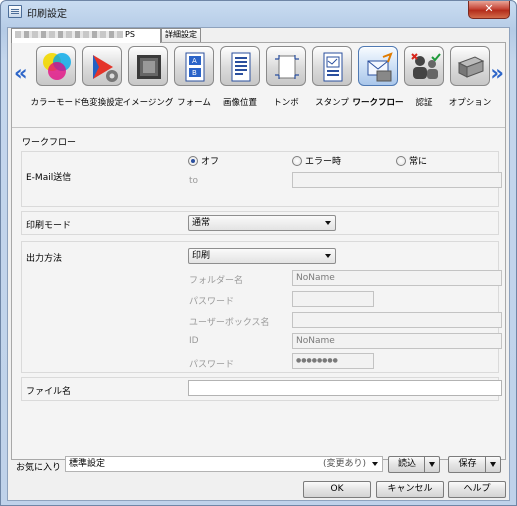  What do you see at coordinates (333, 361) in the screenshot?
I see `password2-field: ●●●●●●●●` at bounding box center [333, 361].